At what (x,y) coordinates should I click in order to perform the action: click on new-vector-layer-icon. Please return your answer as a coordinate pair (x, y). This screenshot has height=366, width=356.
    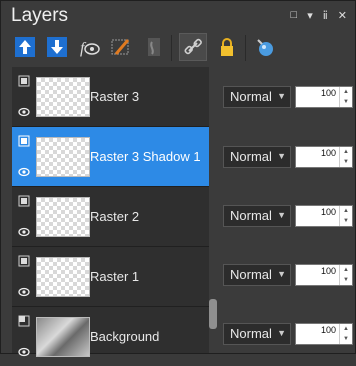
    Looking at the image, I should click on (57, 47).